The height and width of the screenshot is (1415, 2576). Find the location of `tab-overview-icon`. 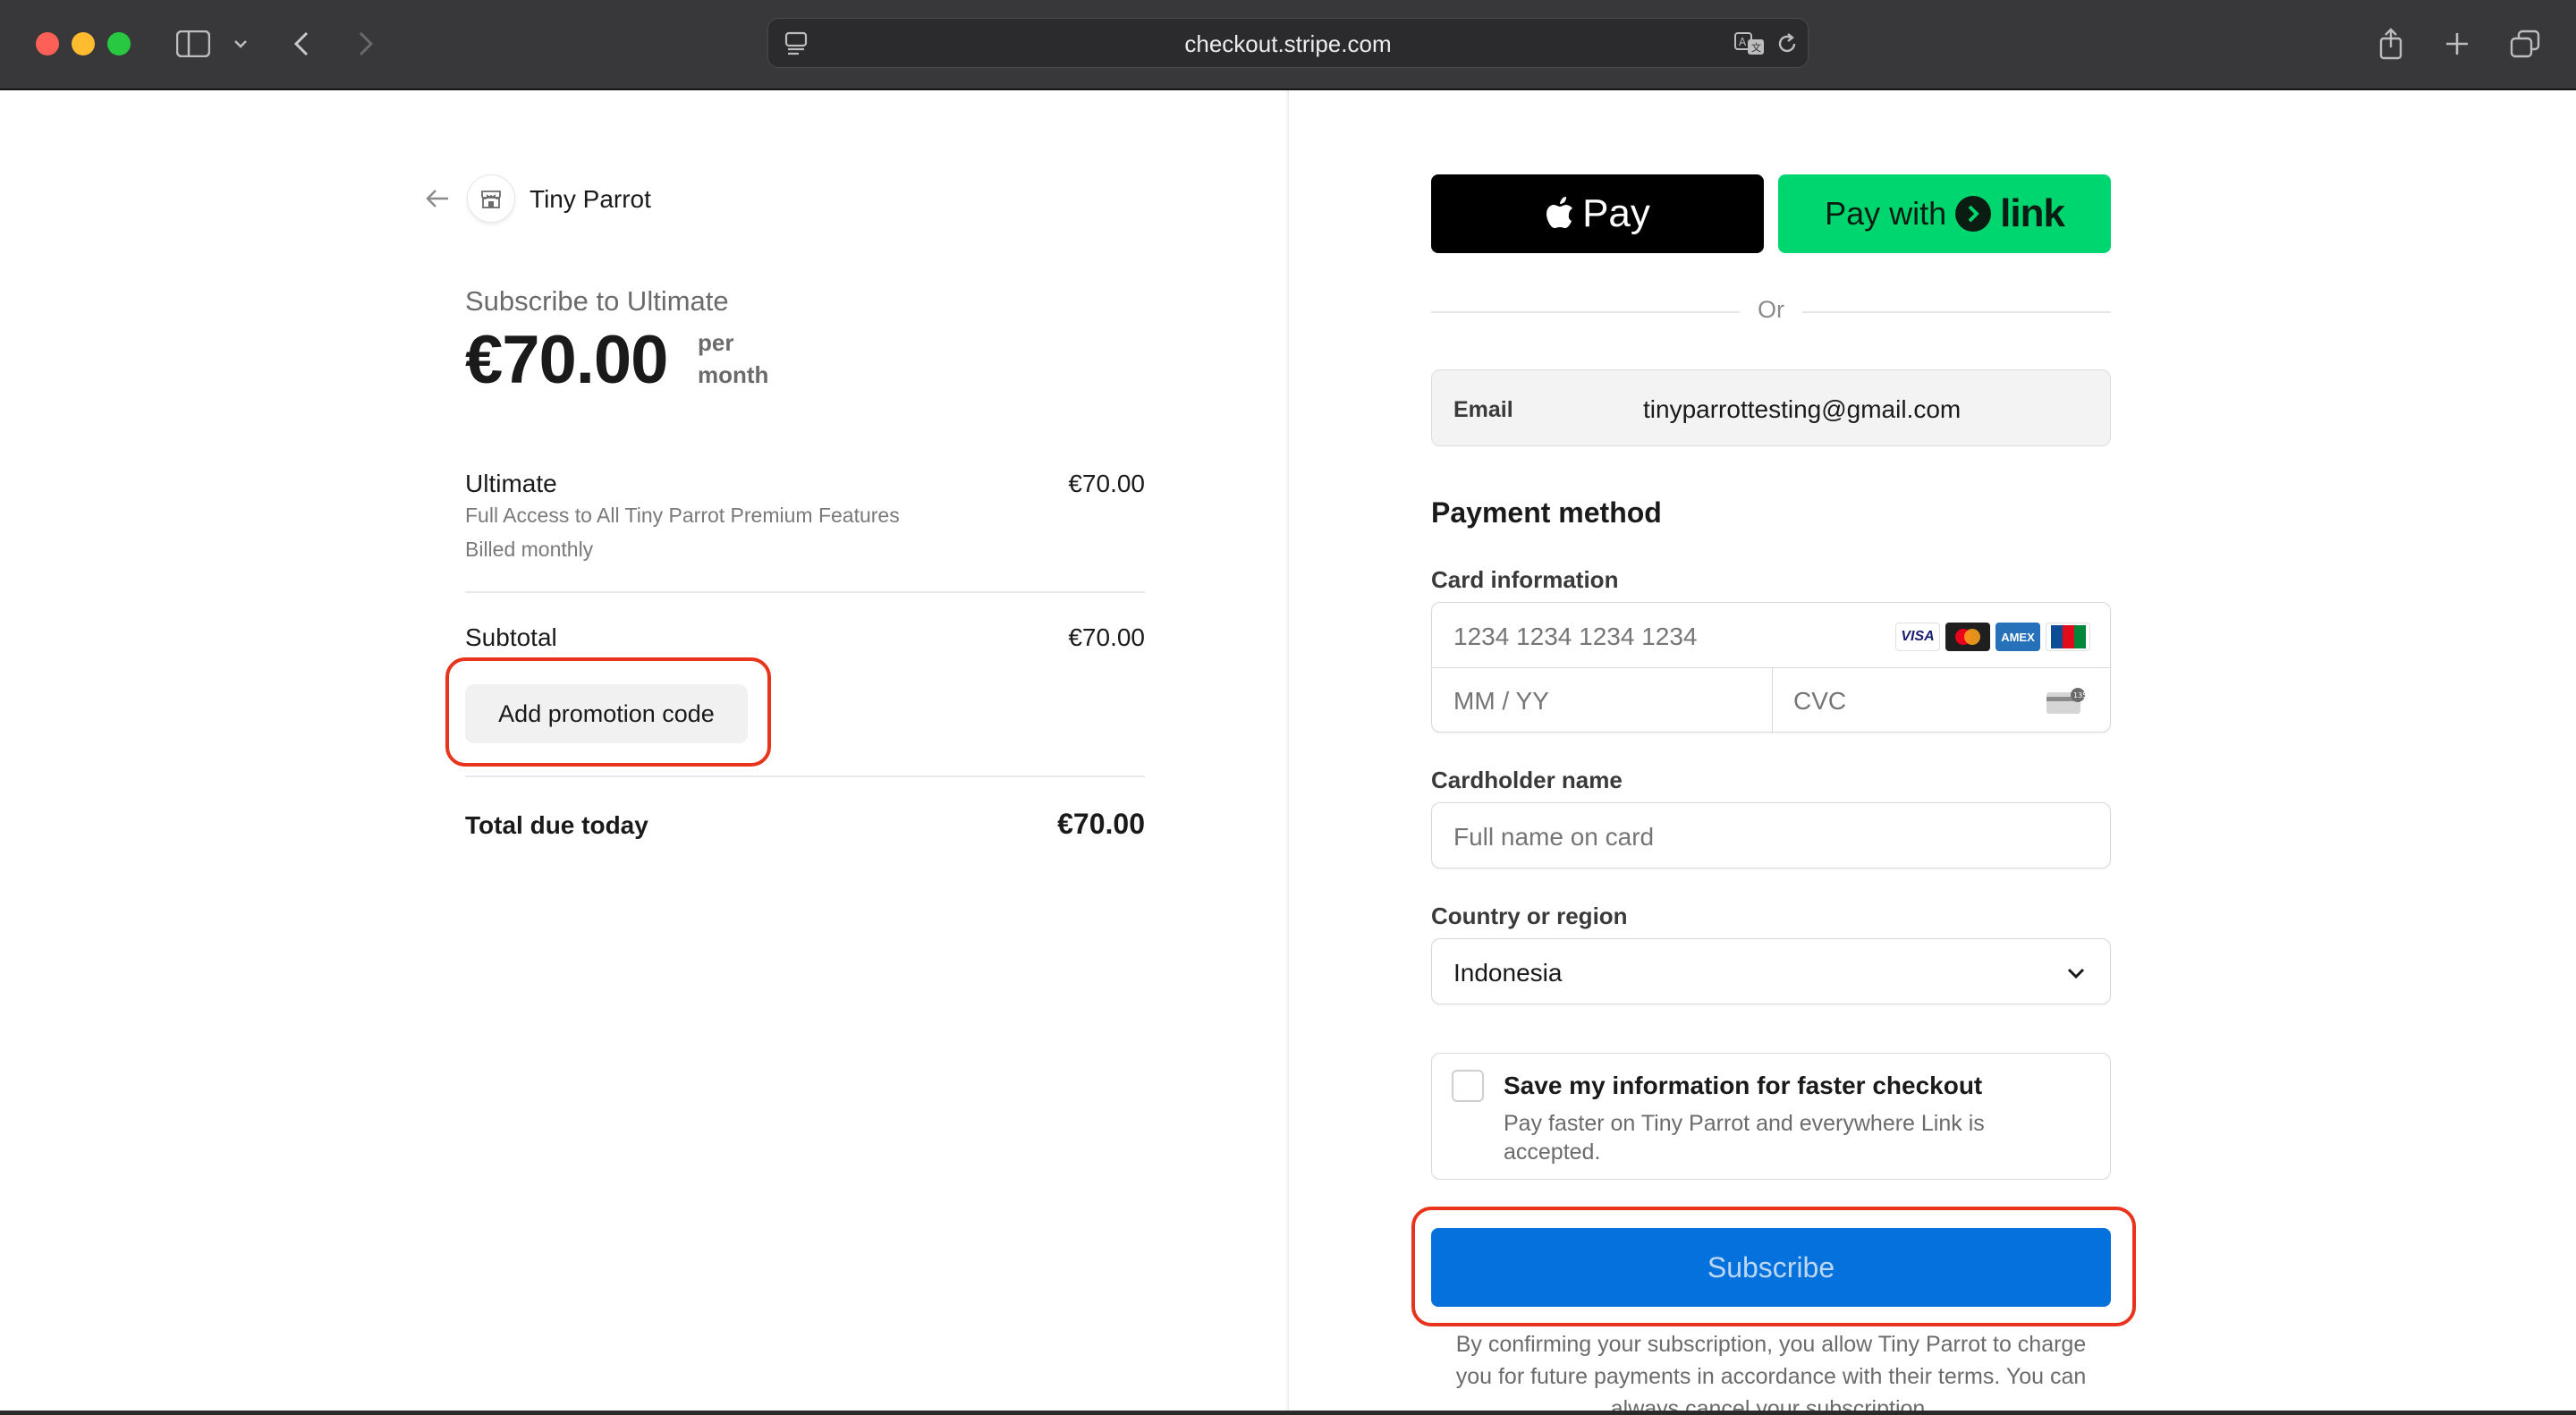

tab-overview-icon is located at coordinates (2525, 44).